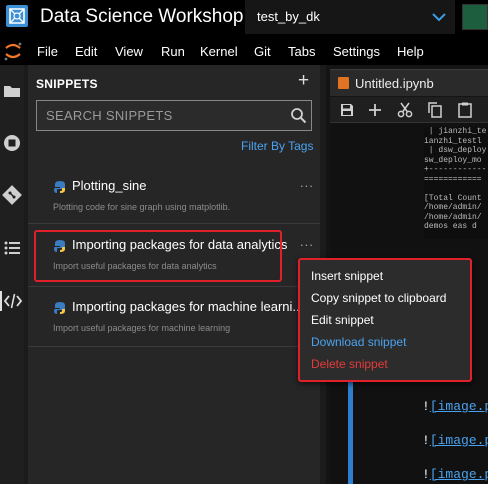 This screenshot has height=484, width=488. Describe the element at coordinates (12, 143) in the screenshot. I see `running-icon` at that location.